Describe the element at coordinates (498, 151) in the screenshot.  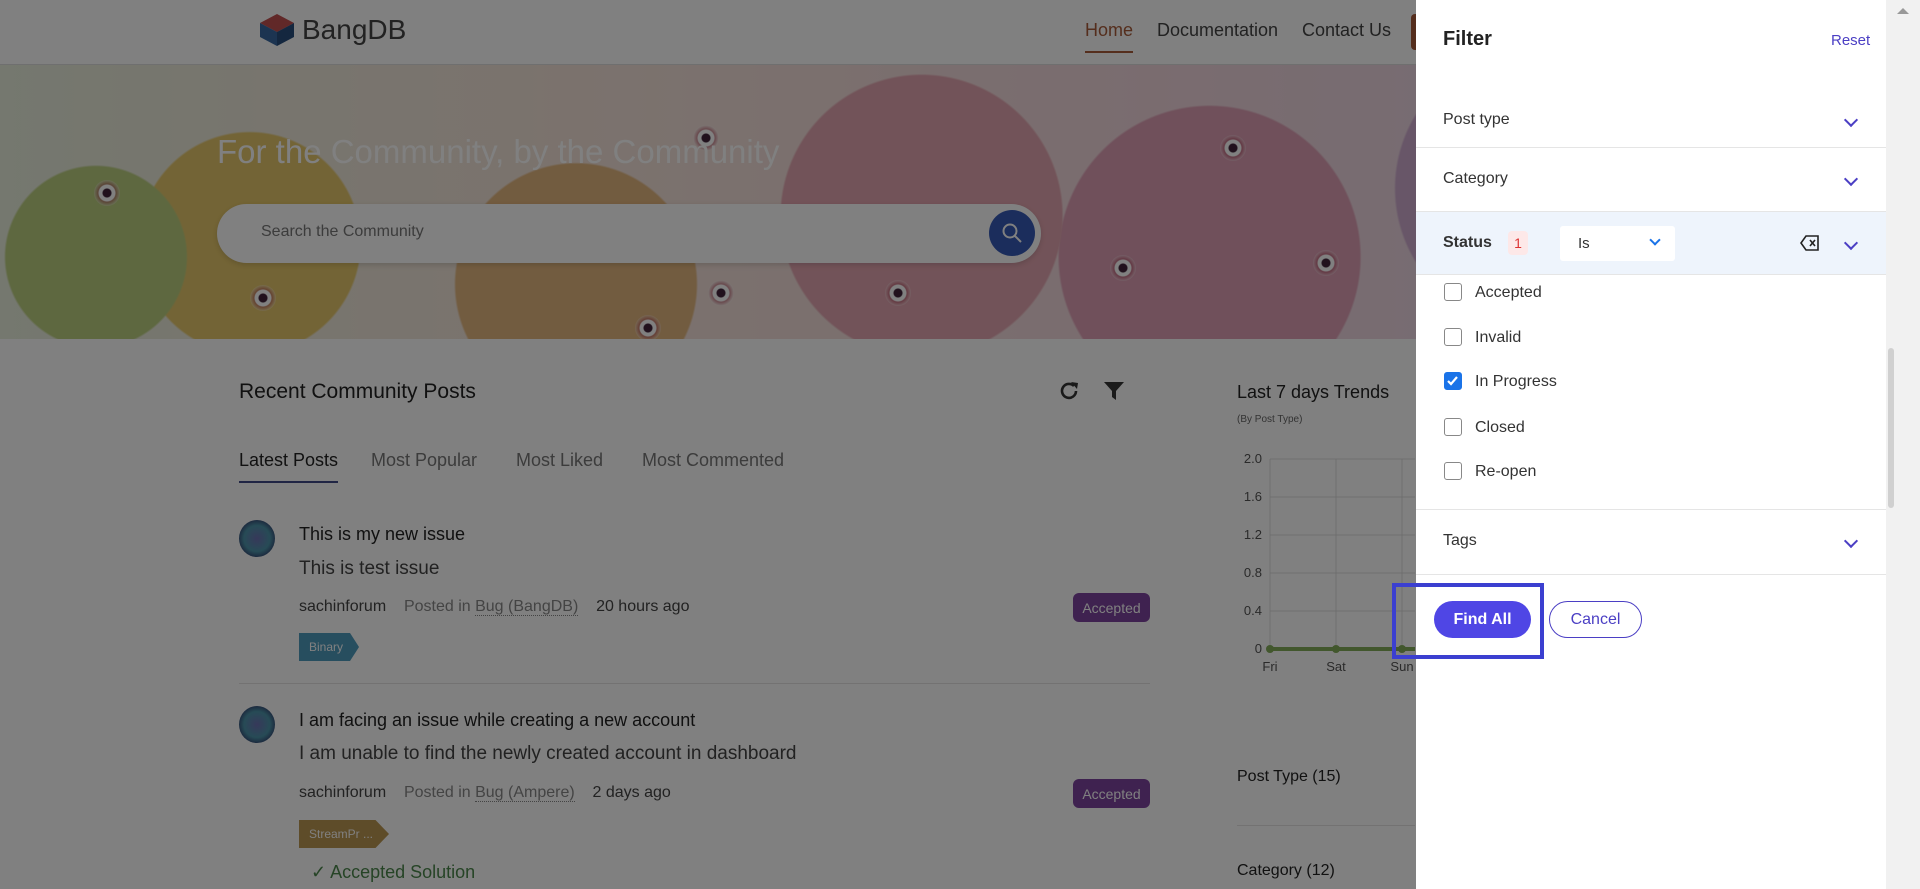
I see `hero-title: For the Community, by the Community` at that location.